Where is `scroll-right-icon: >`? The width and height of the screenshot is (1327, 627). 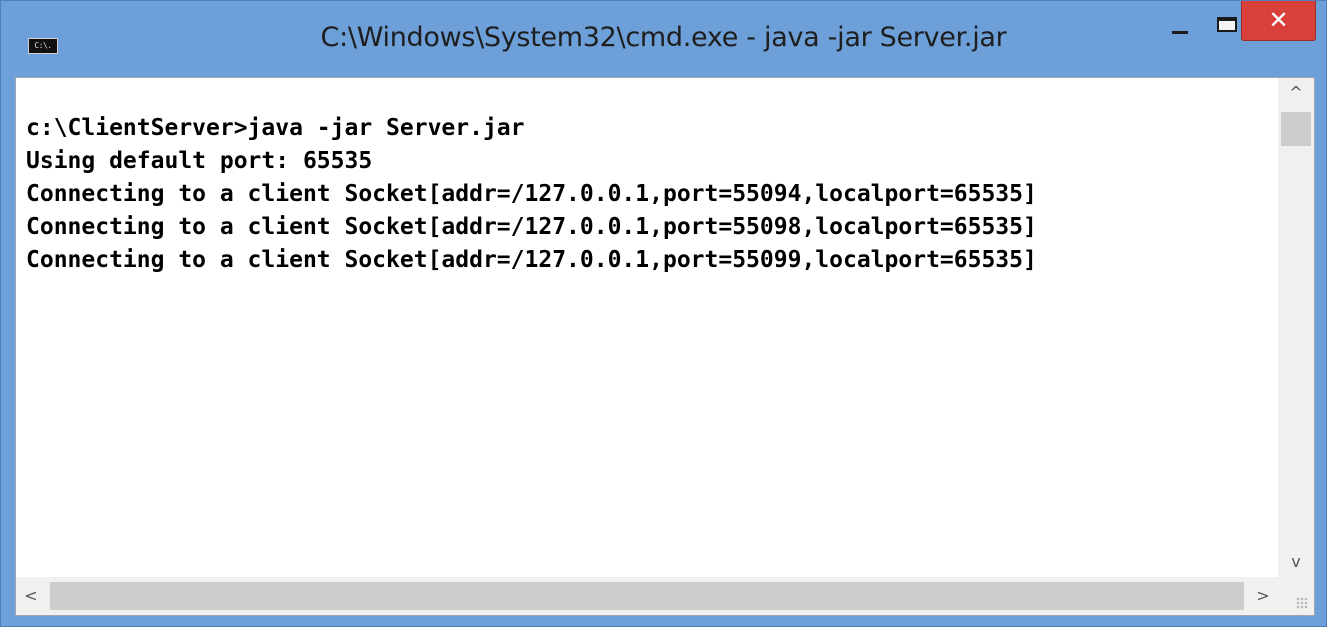 scroll-right-icon: > is located at coordinates (1263, 596).